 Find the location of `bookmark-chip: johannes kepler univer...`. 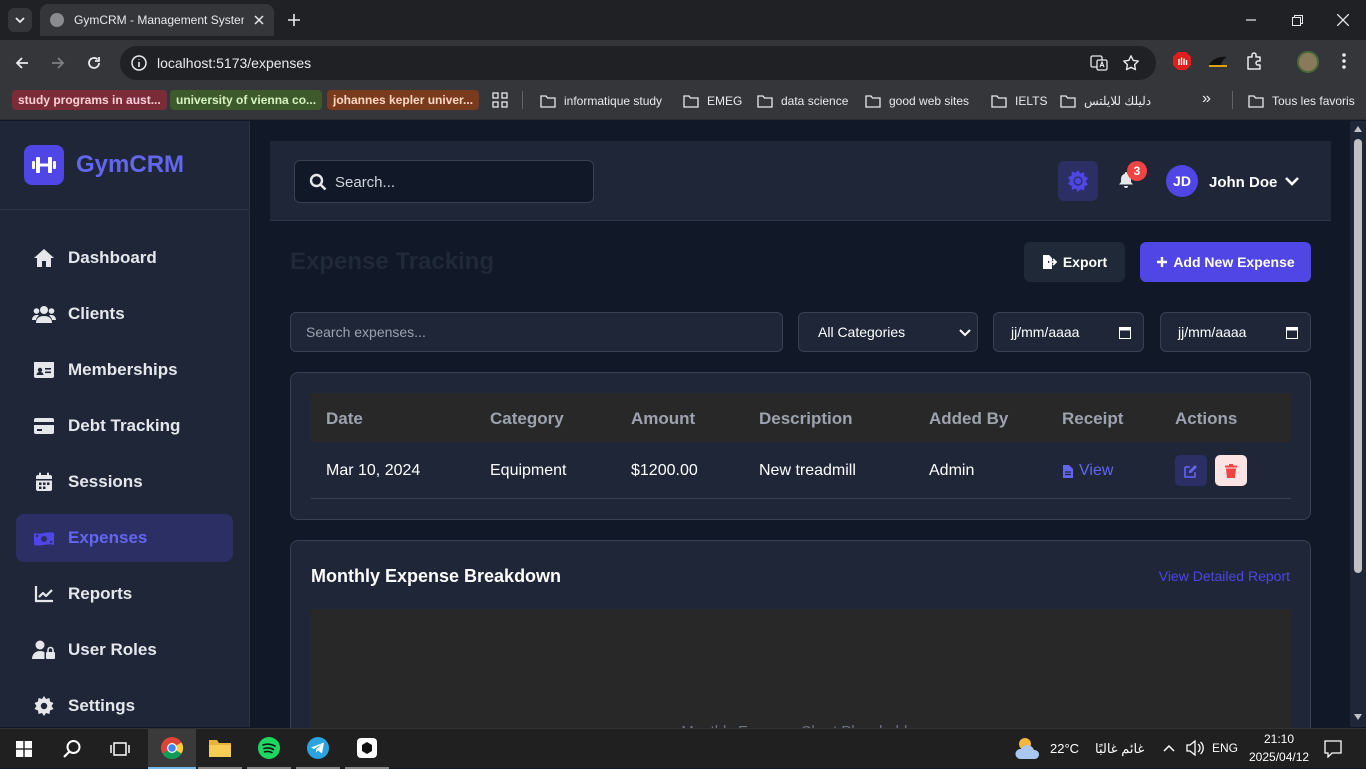

bookmark-chip: johannes kepler univer... is located at coordinates (403, 100).